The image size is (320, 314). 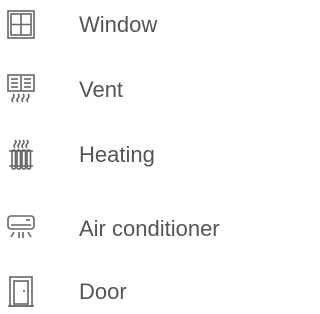 I want to click on legend-item-label: Heating, so click(x=117, y=154).